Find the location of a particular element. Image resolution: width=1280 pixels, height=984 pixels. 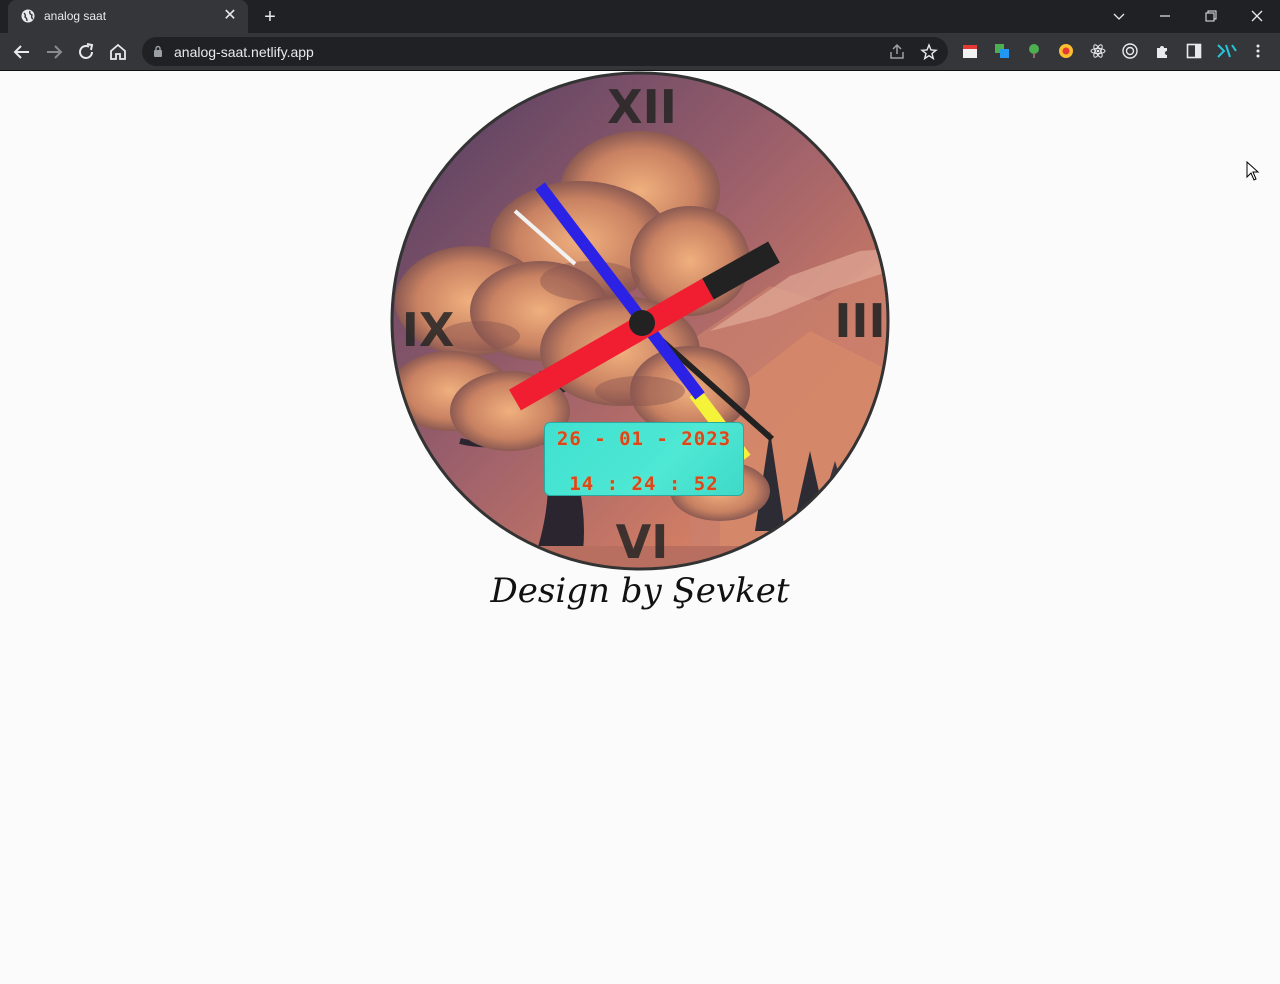

url-text: analog-saat.netlify.app is located at coordinates (244, 52).